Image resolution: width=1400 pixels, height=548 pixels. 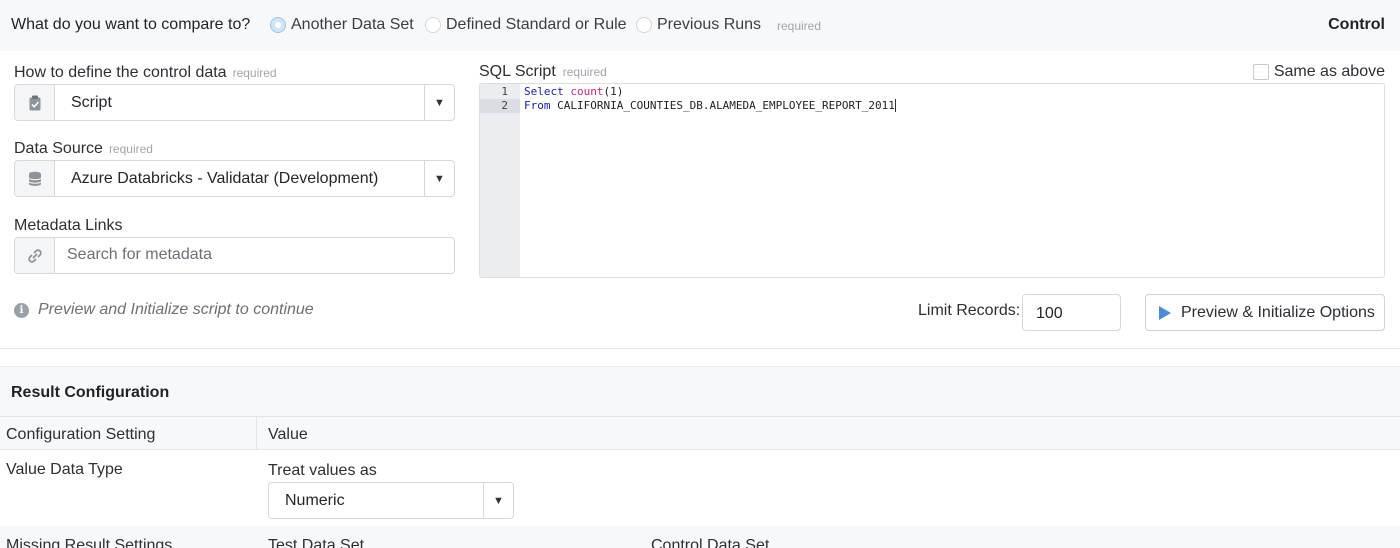 What do you see at coordinates (256, 433) in the screenshot?
I see `column-divider` at bounding box center [256, 433].